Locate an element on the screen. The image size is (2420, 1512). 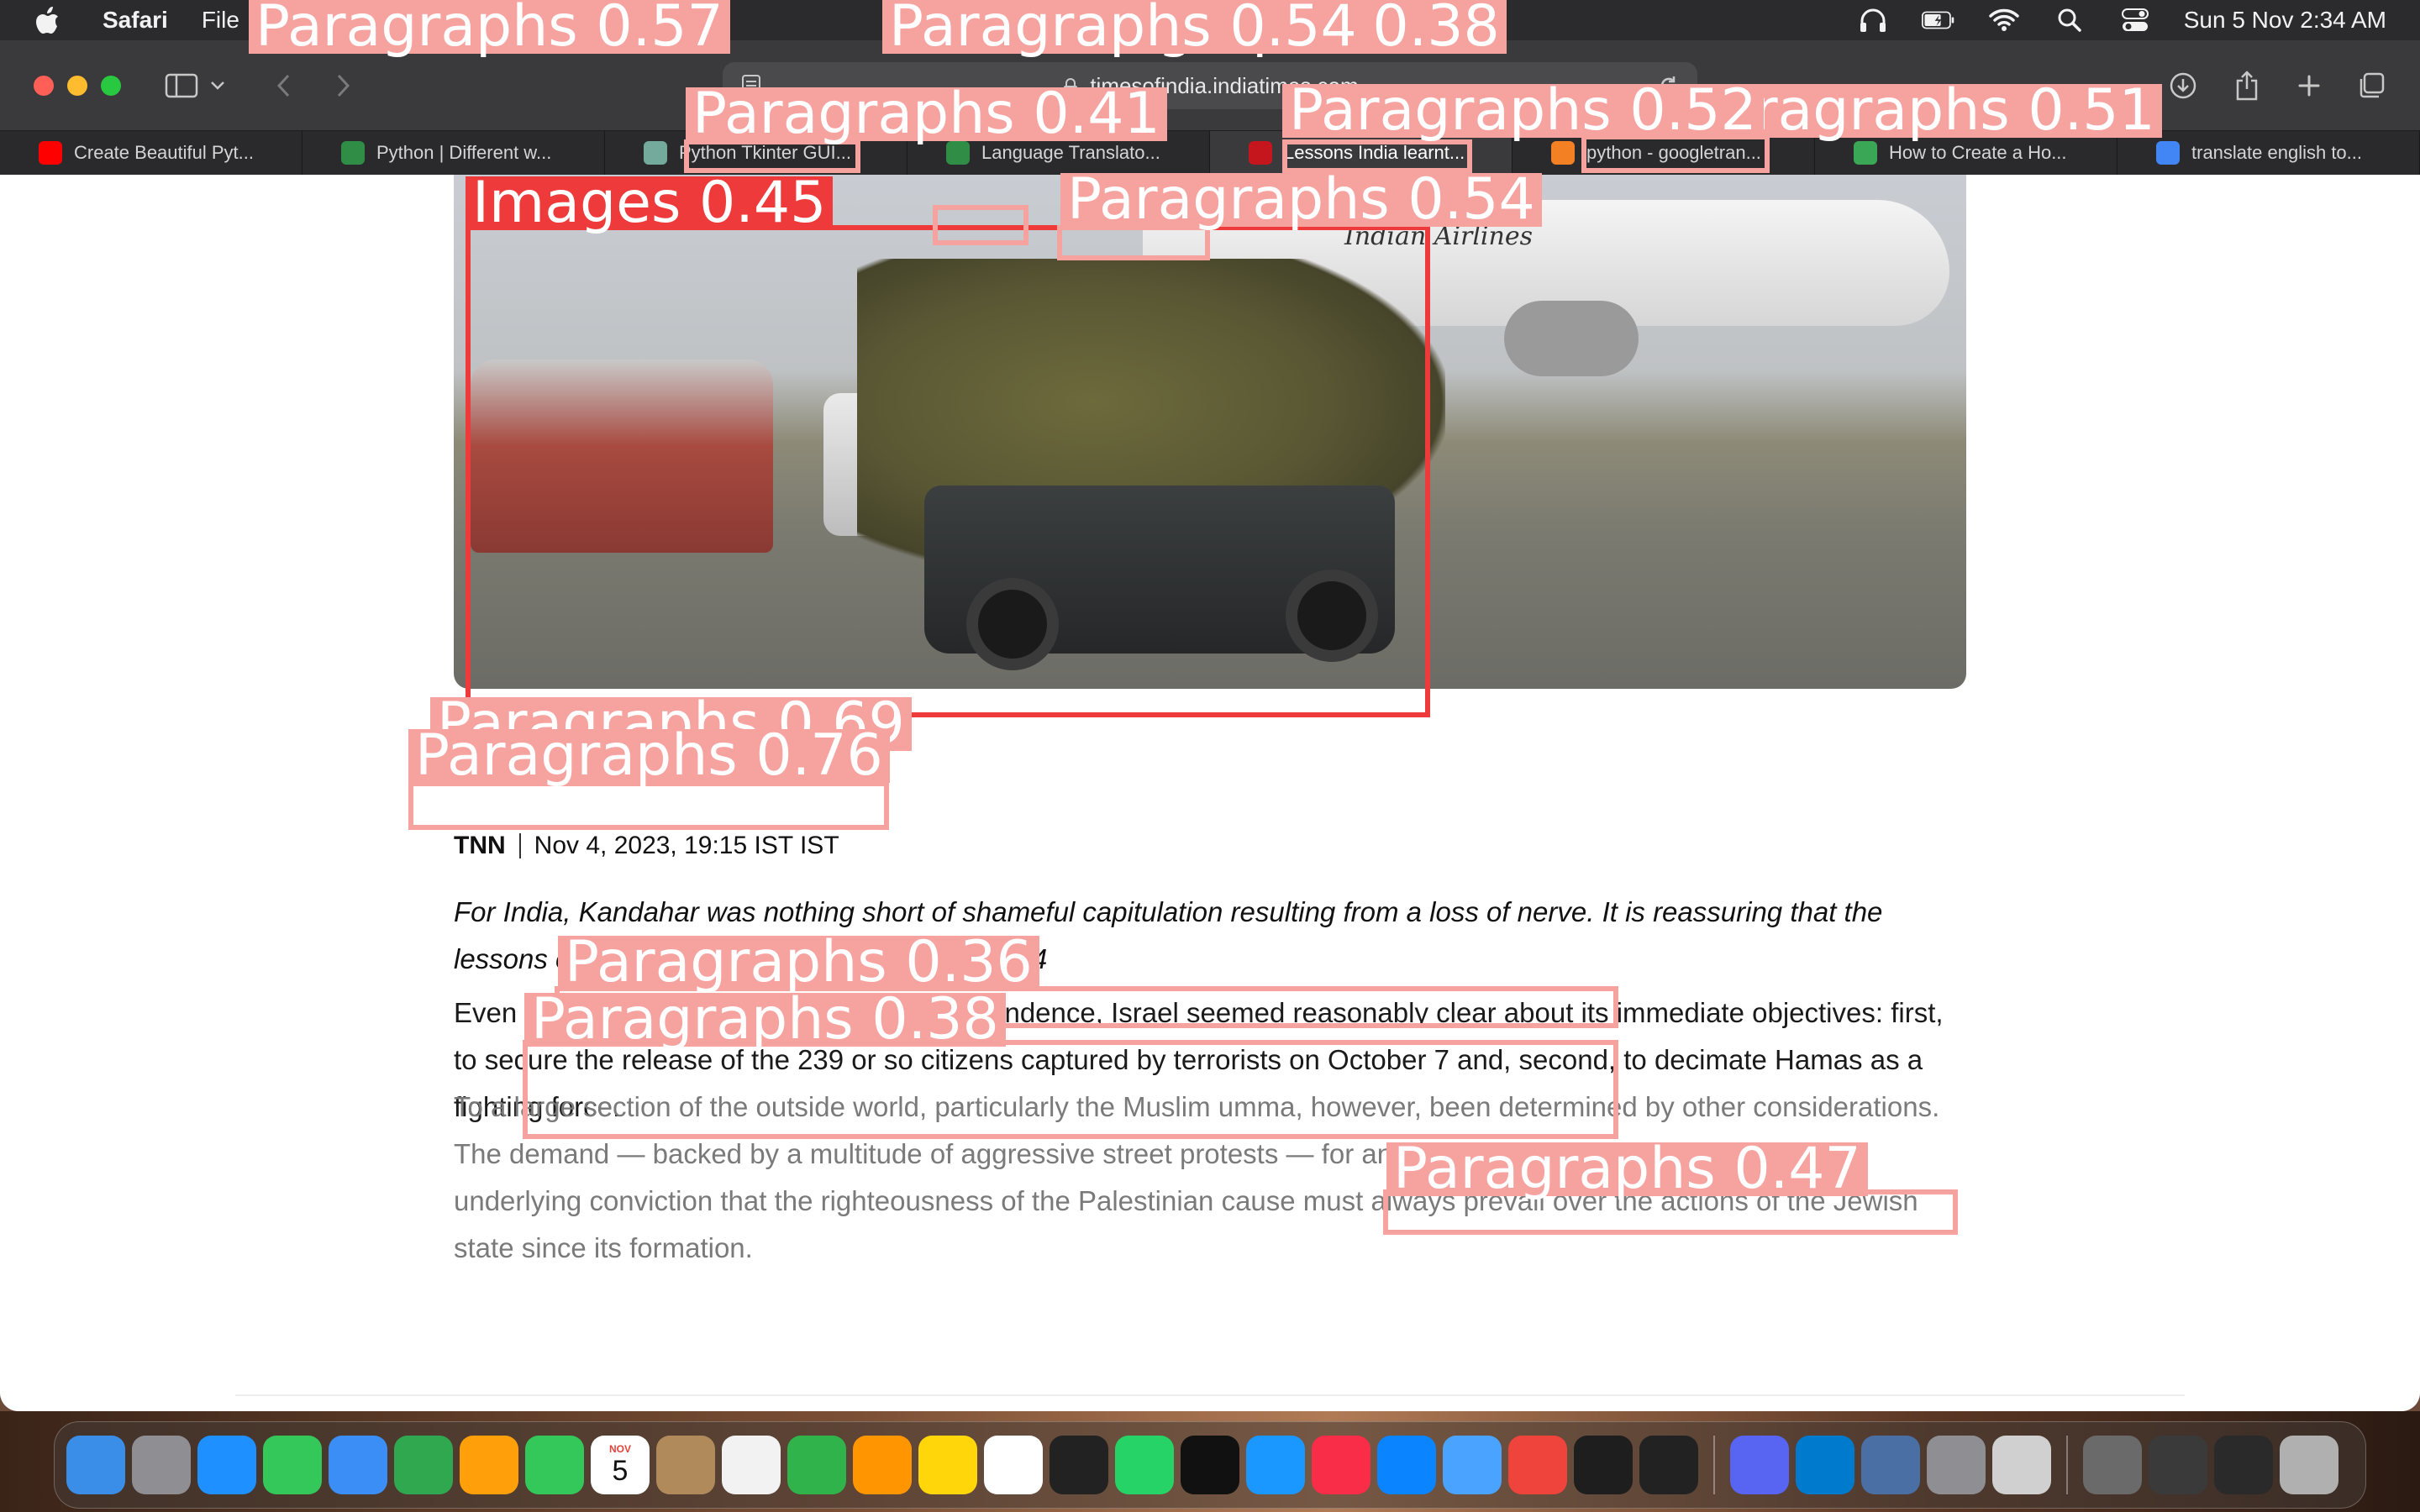
anydesk-icon is located at coordinates (1537, 1465).